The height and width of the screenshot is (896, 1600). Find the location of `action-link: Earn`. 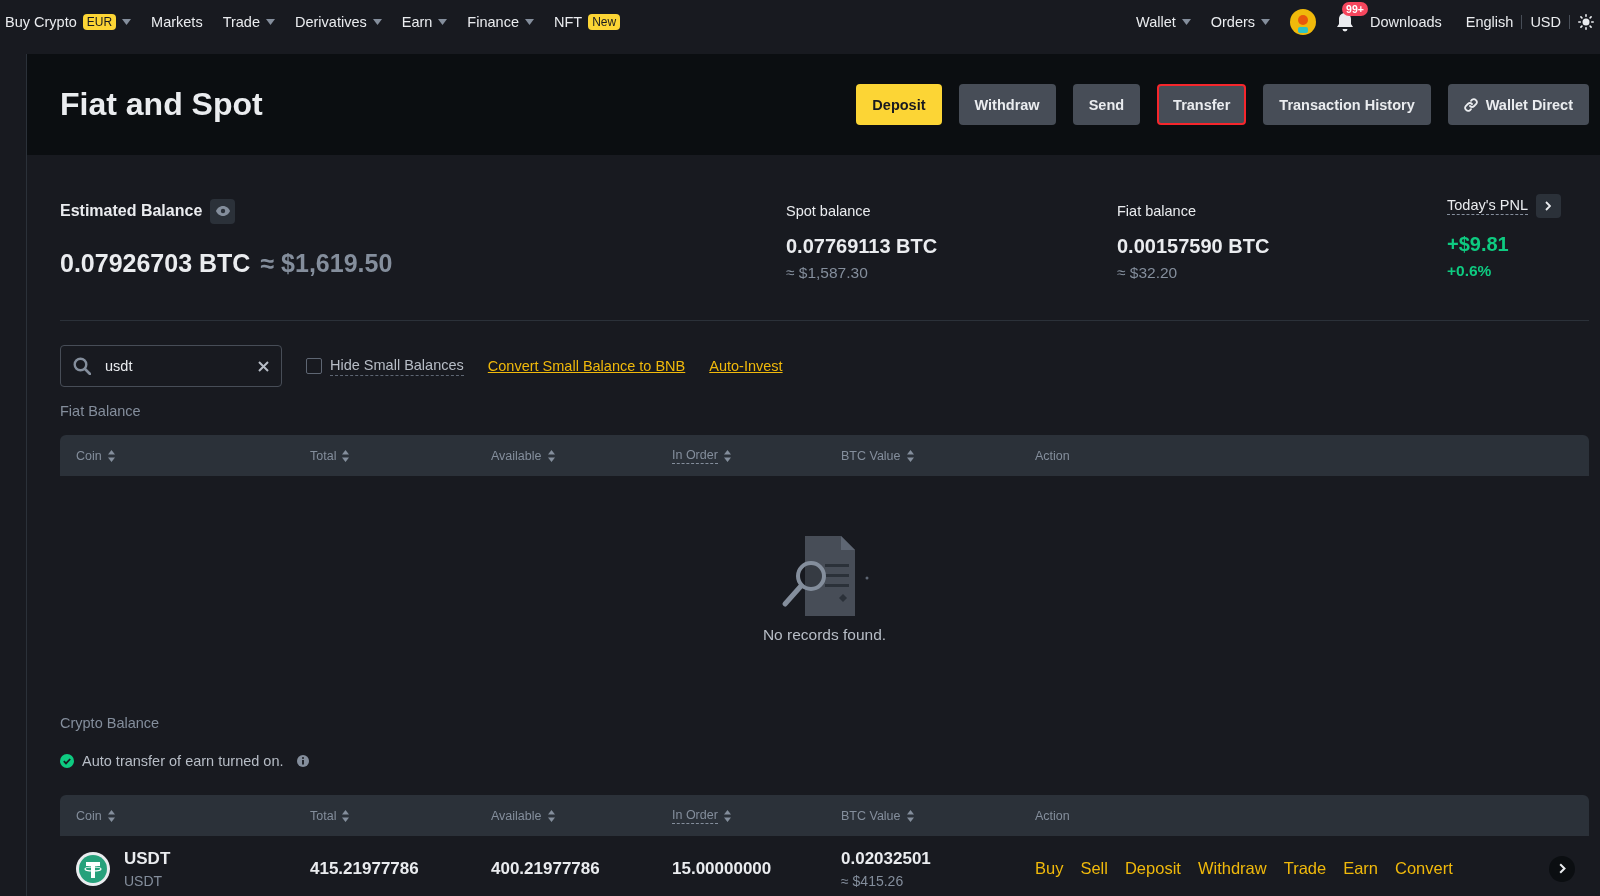

action-link: Earn is located at coordinates (1361, 868).